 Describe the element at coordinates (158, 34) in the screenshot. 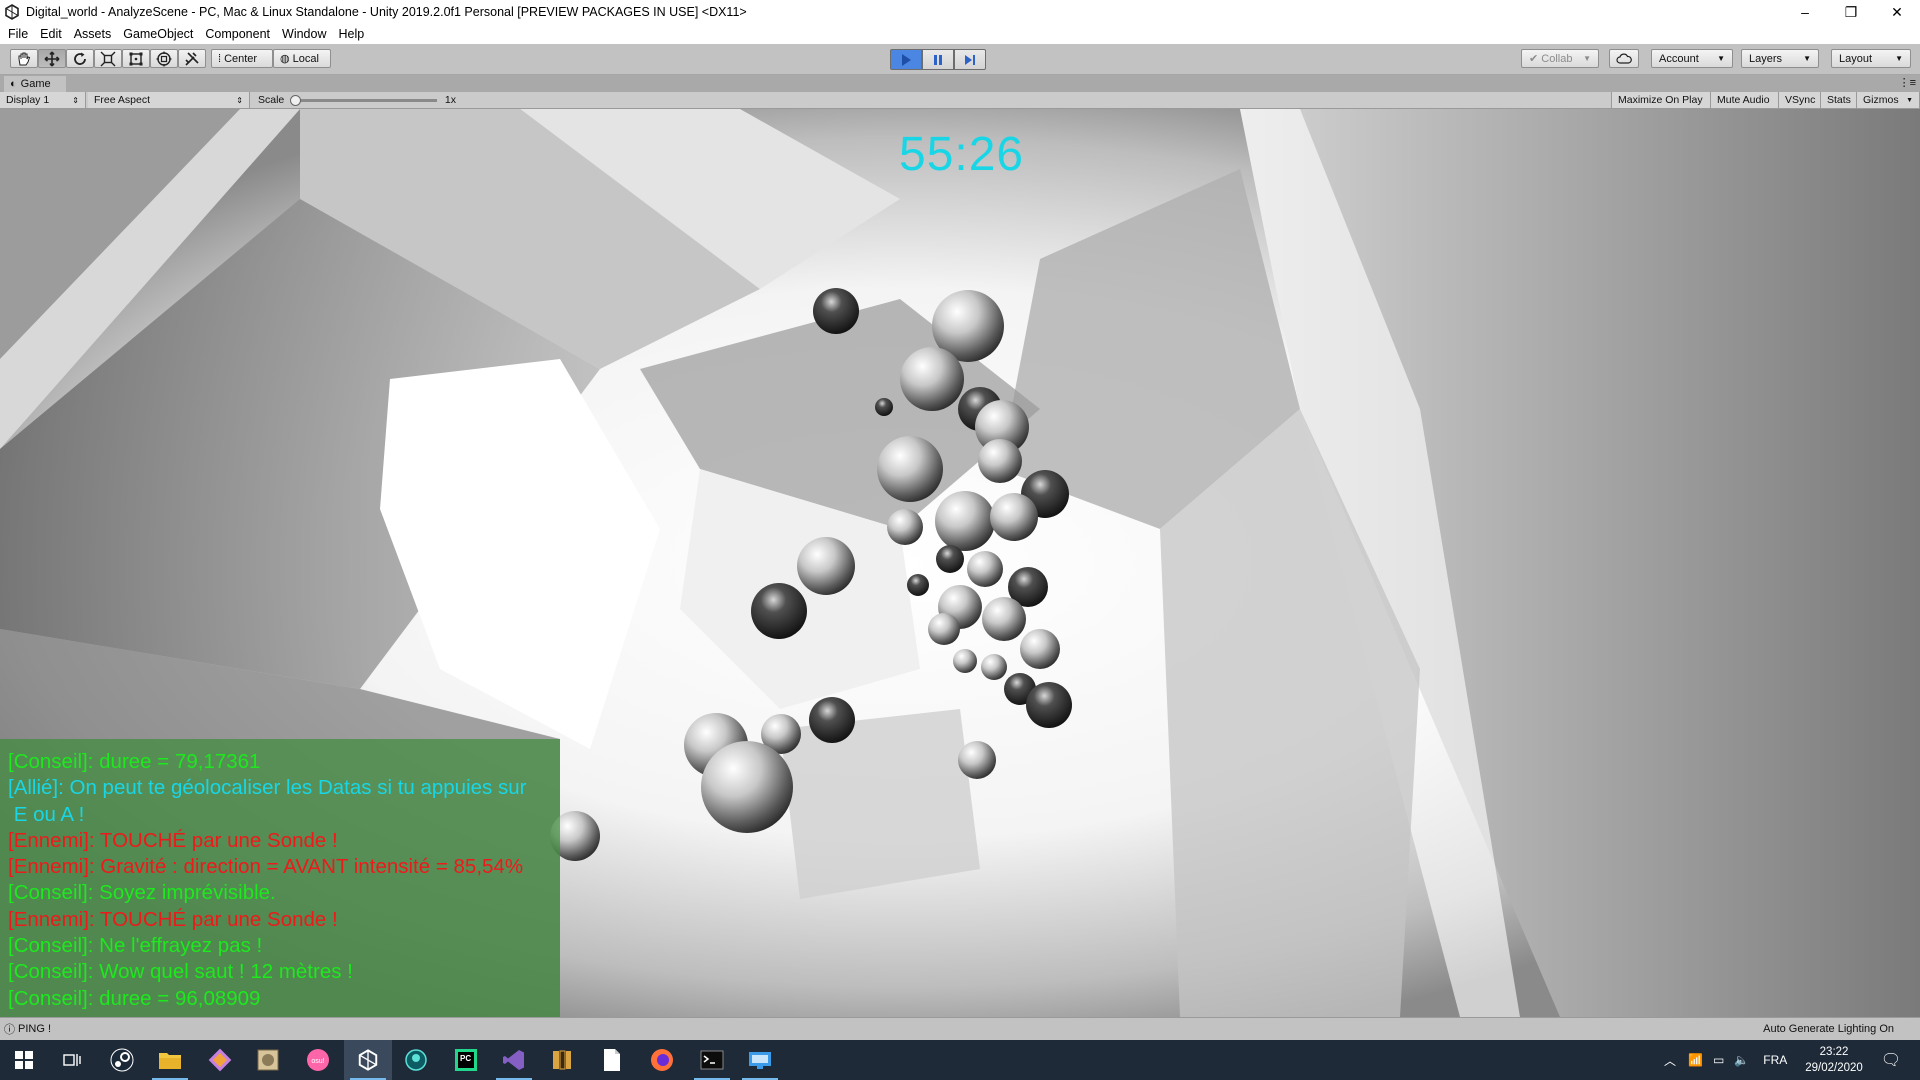

I see `menu-gameobject: GameObject` at that location.